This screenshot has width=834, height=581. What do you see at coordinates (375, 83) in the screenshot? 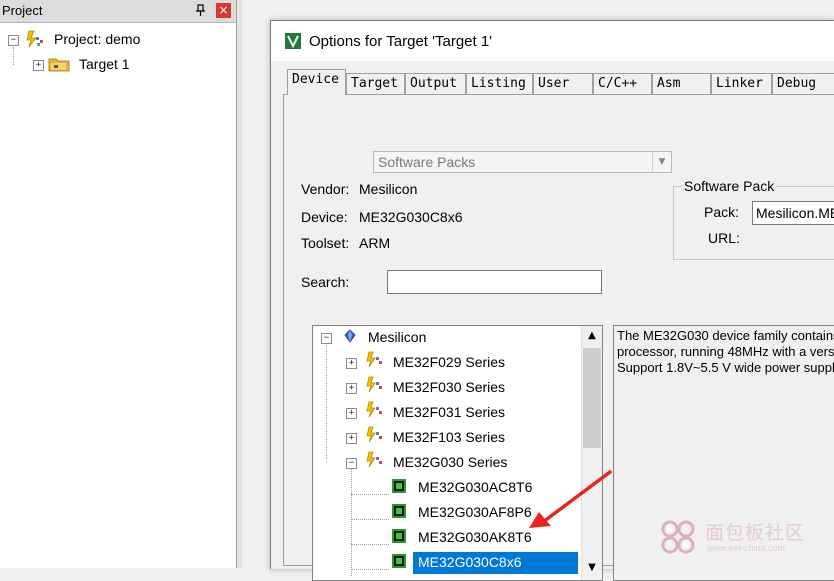
I see `tab-target: Target` at bounding box center [375, 83].